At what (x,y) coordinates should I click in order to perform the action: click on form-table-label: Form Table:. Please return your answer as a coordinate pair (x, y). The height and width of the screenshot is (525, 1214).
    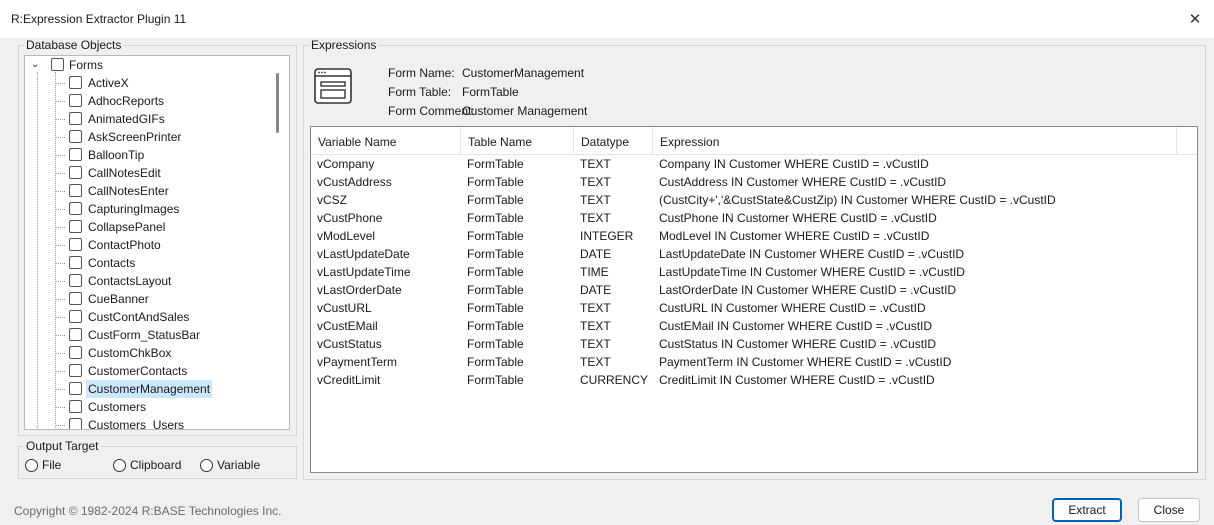
    Looking at the image, I should click on (420, 92).